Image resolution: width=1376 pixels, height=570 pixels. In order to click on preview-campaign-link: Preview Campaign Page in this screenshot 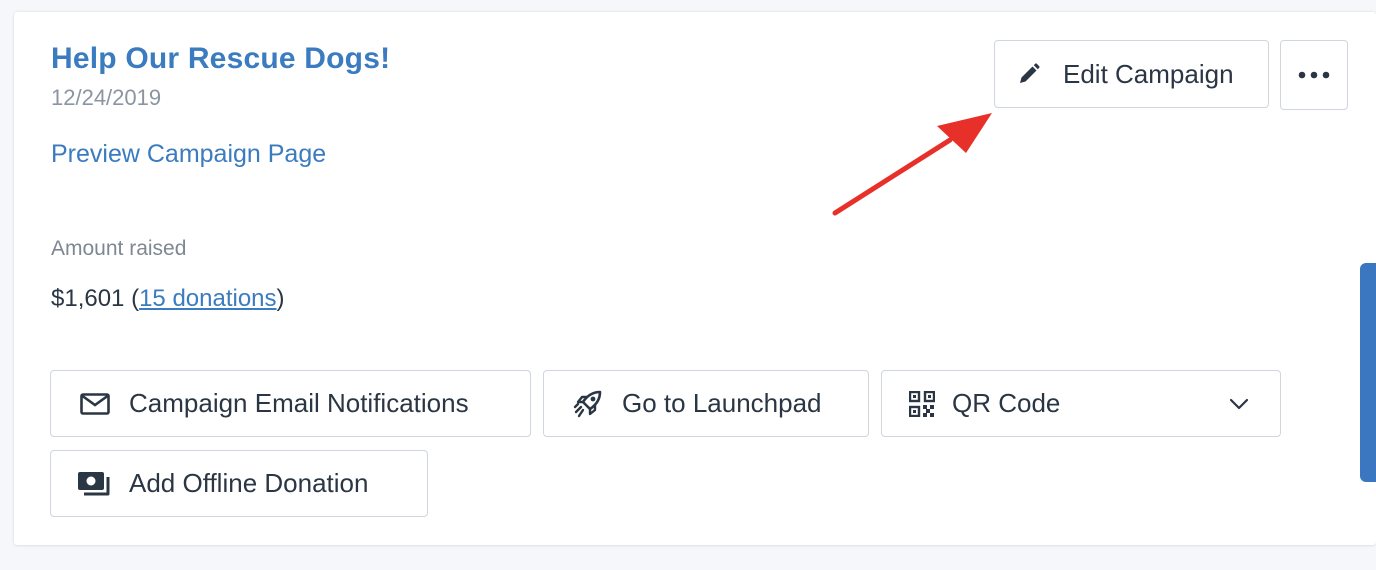, I will do `click(188, 154)`.